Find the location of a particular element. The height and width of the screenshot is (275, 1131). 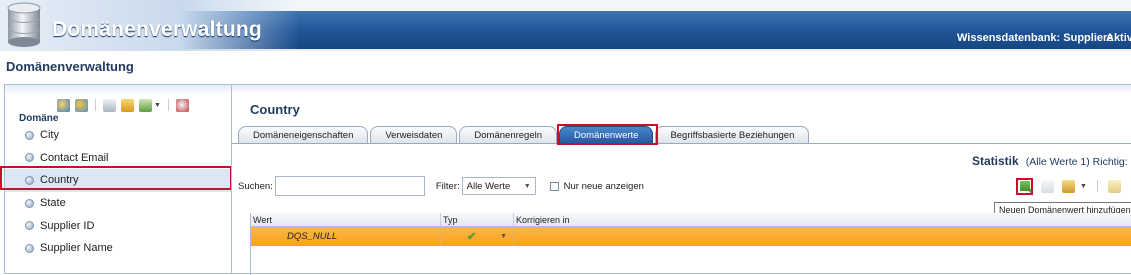

statistics-title: Statistik is located at coordinates (995, 161).